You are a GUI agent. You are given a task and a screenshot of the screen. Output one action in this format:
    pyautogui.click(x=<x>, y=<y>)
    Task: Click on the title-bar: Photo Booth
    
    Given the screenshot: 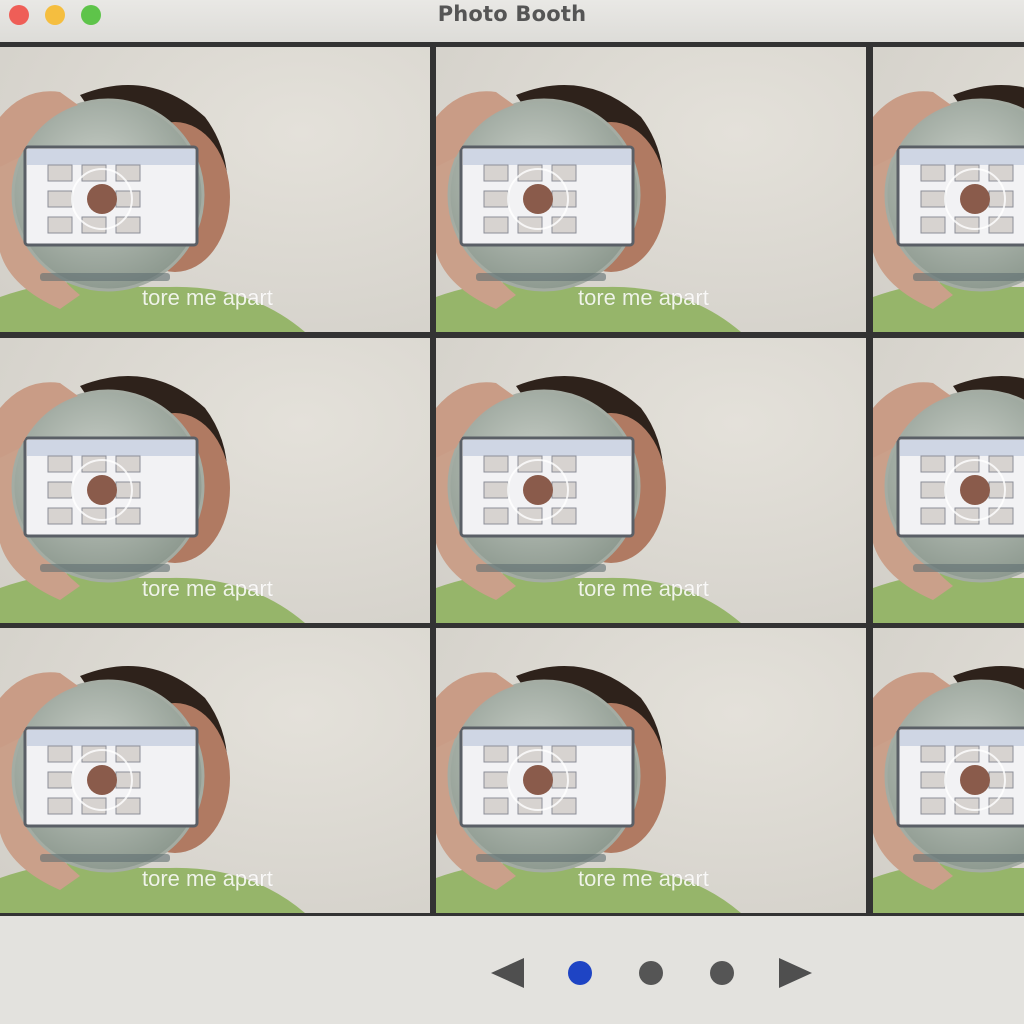 What is the action you would take?
    pyautogui.click(x=512, y=21)
    